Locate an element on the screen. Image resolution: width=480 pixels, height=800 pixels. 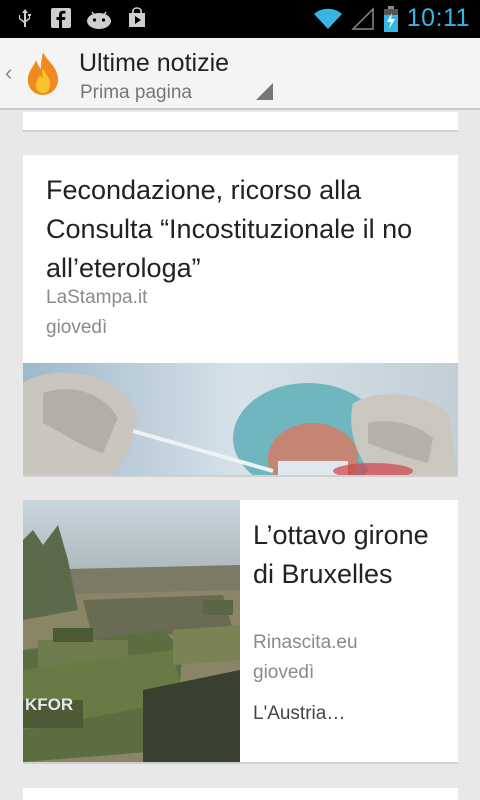
article-source: Rinascita.eu is located at coordinates (305, 642).